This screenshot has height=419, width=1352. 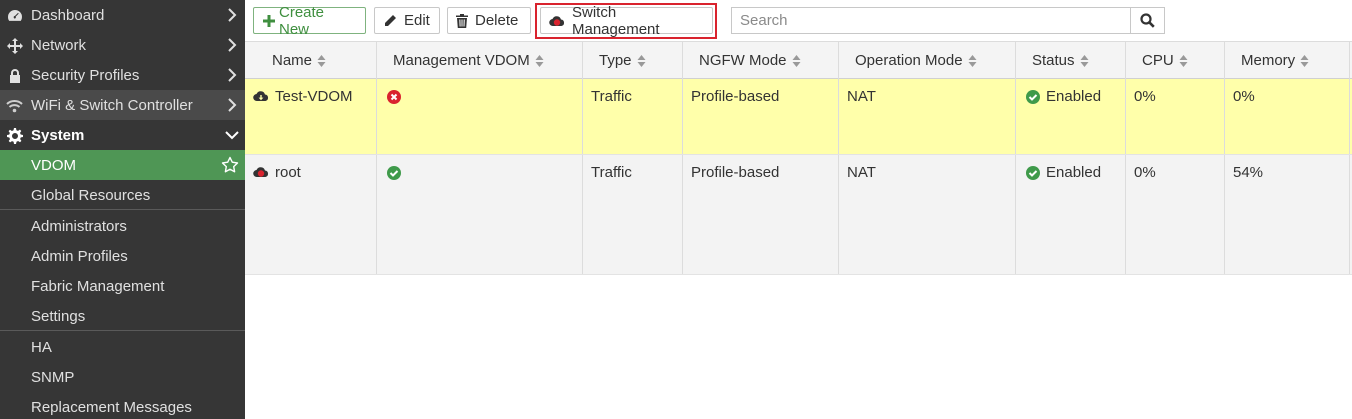 What do you see at coordinates (1175, 60) in the screenshot?
I see `column-header-cpu: CPU` at bounding box center [1175, 60].